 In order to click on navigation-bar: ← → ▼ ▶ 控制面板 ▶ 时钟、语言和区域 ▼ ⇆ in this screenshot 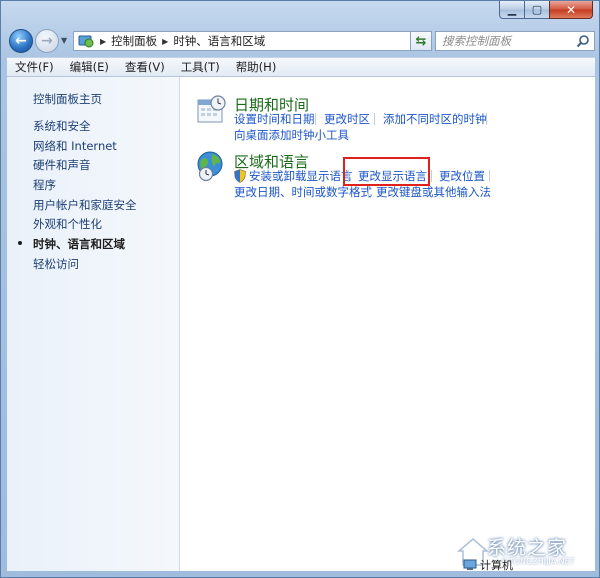, I will do `click(301, 42)`.